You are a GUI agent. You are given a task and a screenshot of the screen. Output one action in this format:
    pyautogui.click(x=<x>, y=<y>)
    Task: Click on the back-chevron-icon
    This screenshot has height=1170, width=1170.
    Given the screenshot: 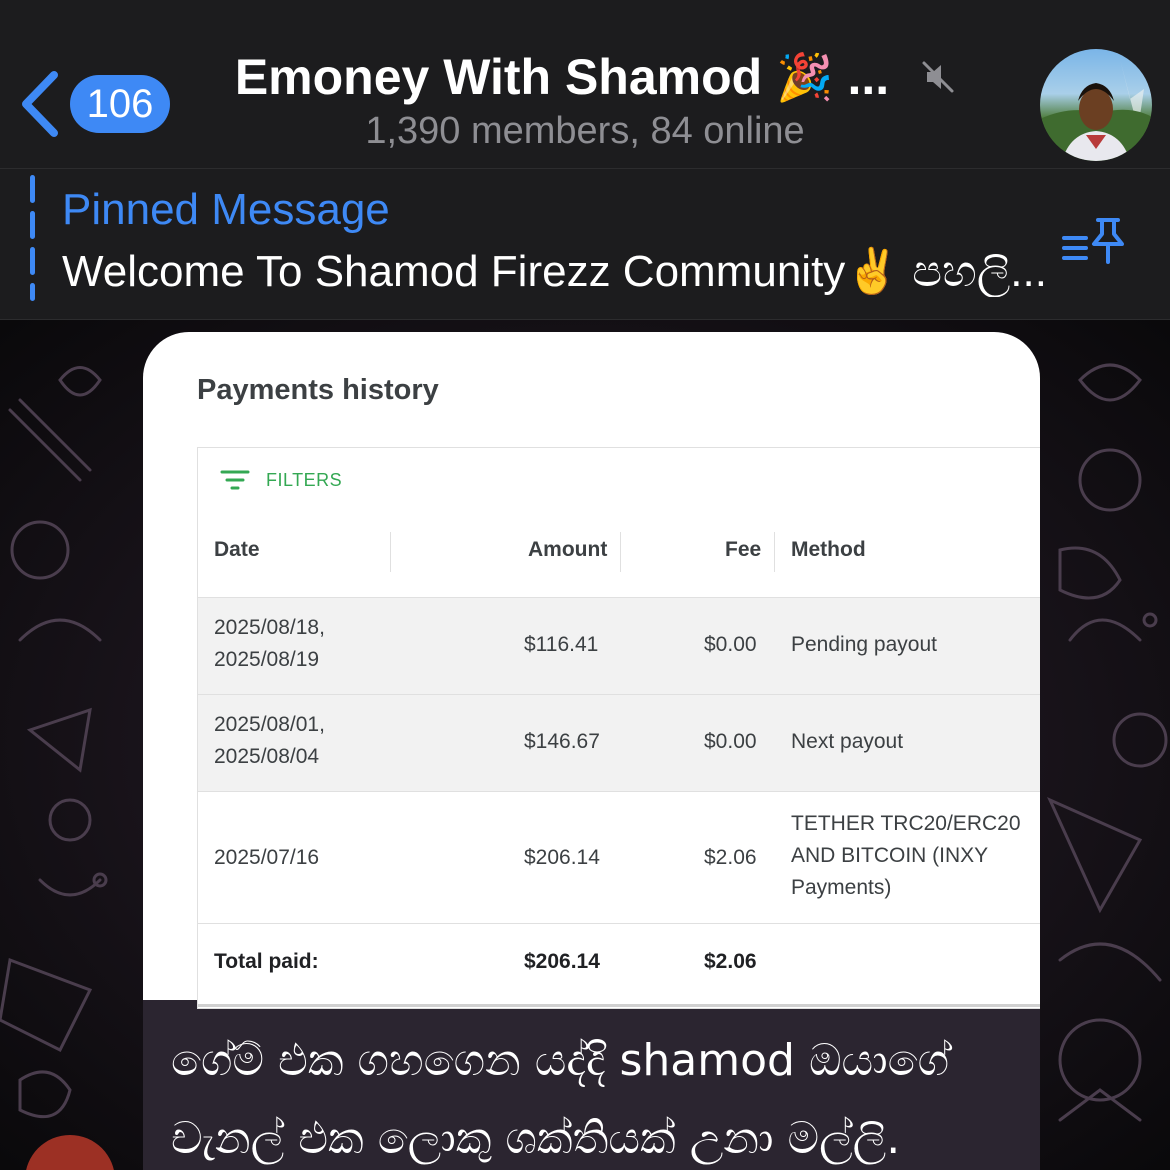 What is the action you would take?
    pyautogui.click(x=40, y=104)
    